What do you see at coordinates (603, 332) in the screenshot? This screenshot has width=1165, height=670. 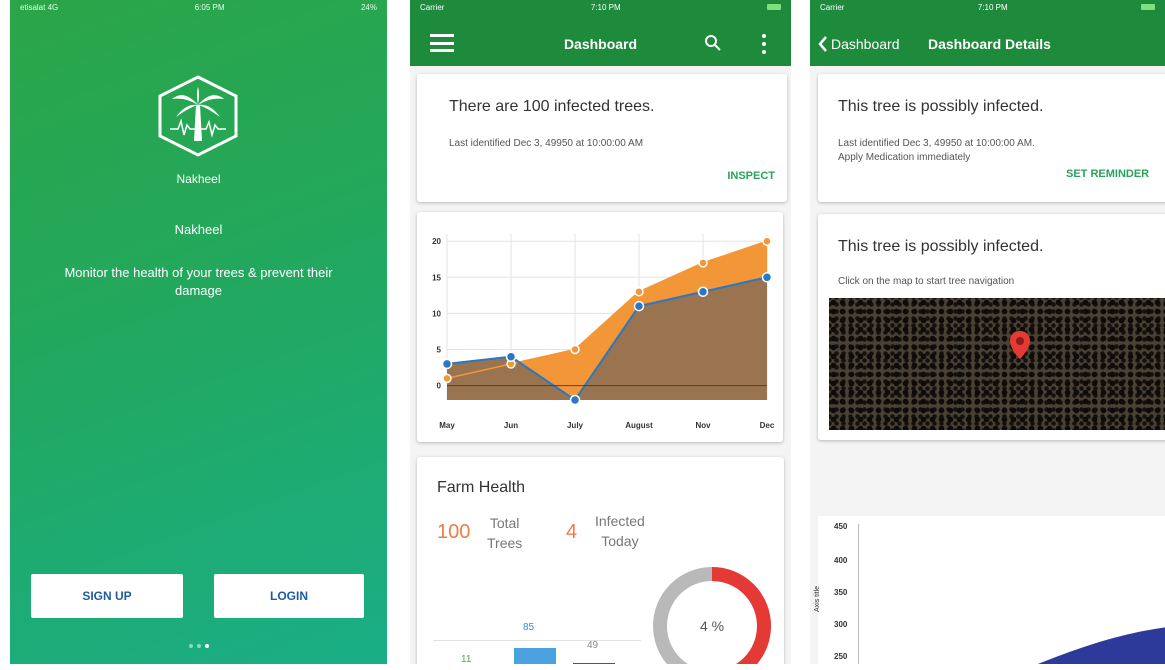 I see `trend-area-chart: 20 15 10 5 0 May Jun July August Nov Dec` at bounding box center [603, 332].